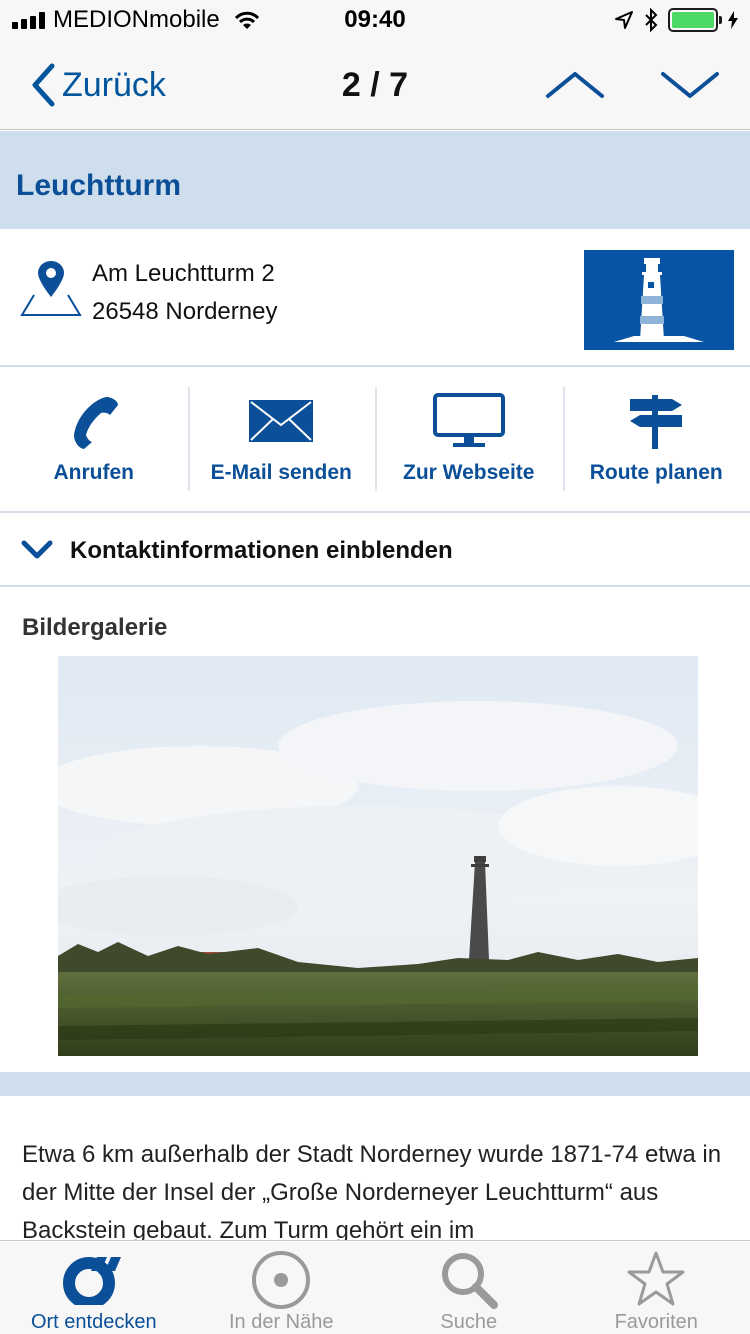  I want to click on address-section: Am Leuchtturm 2 26548 Norderney, so click(375, 298).